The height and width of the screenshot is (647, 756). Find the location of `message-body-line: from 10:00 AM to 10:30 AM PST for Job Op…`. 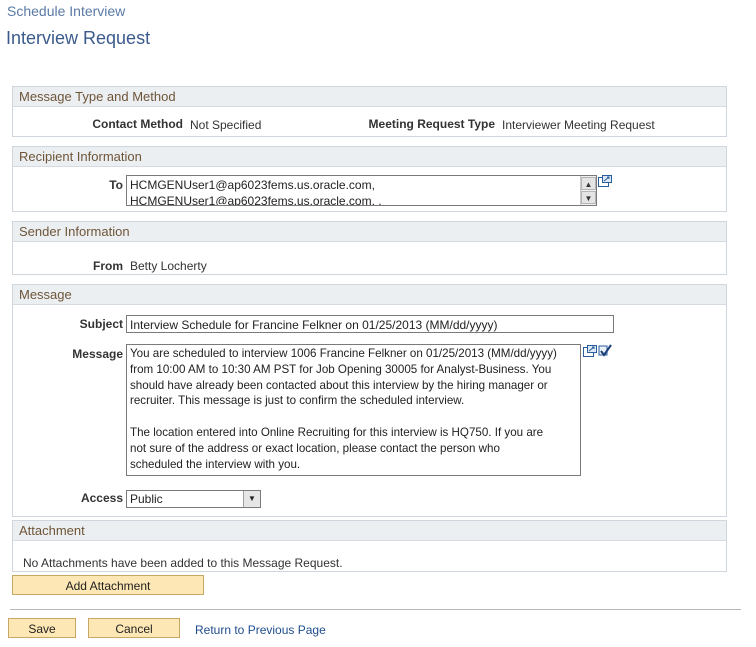

message-body-line: from 10:00 AM to 10:30 AM PST for Job Op… is located at coordinates (341, 369).